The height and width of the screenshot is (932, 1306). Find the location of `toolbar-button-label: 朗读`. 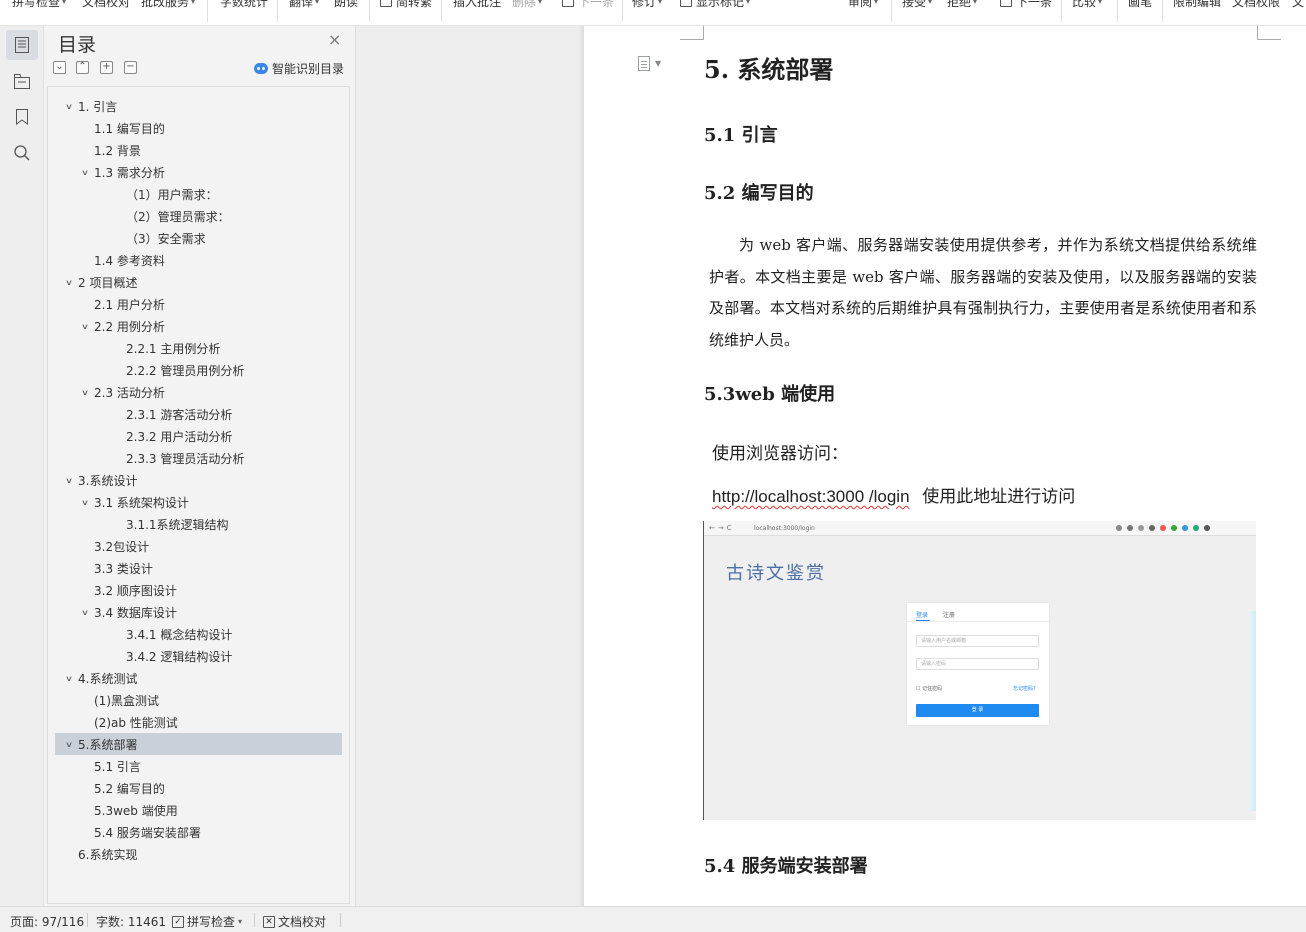

toolbar-button-label: 朗读 is located at coordinates (346, 4).